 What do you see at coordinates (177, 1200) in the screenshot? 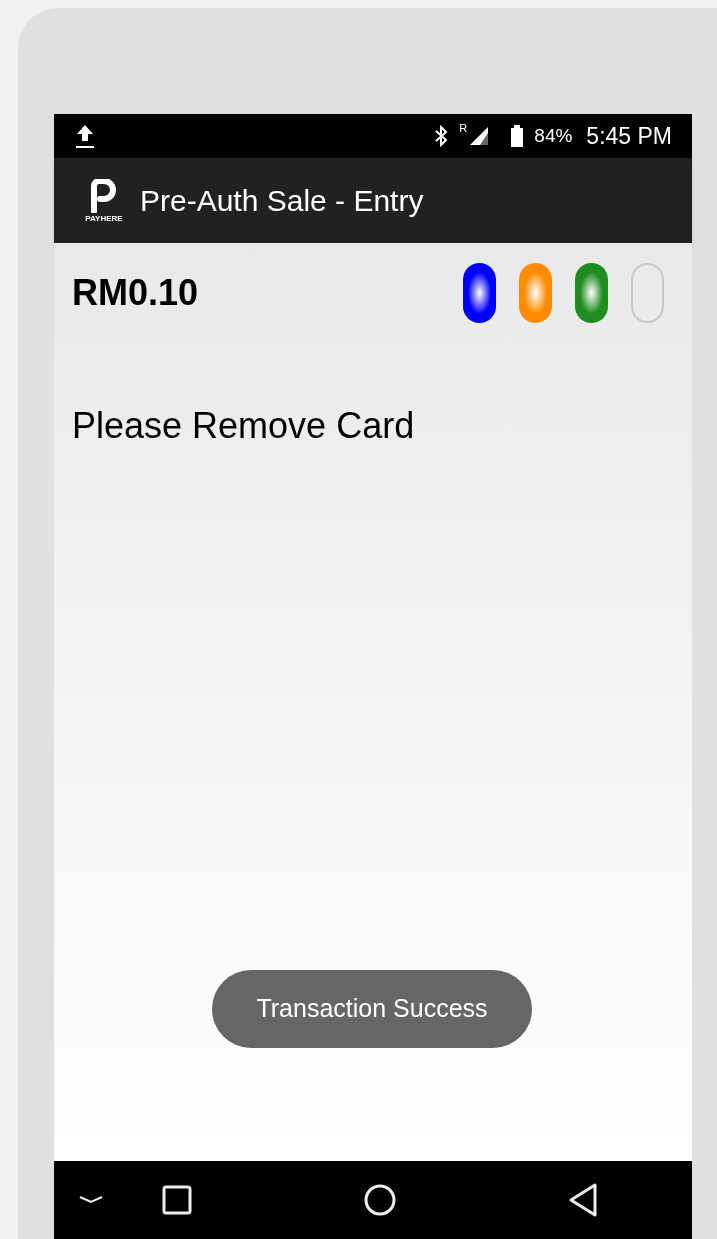
I see `recents-icon` at bounding box center [177, 1200].